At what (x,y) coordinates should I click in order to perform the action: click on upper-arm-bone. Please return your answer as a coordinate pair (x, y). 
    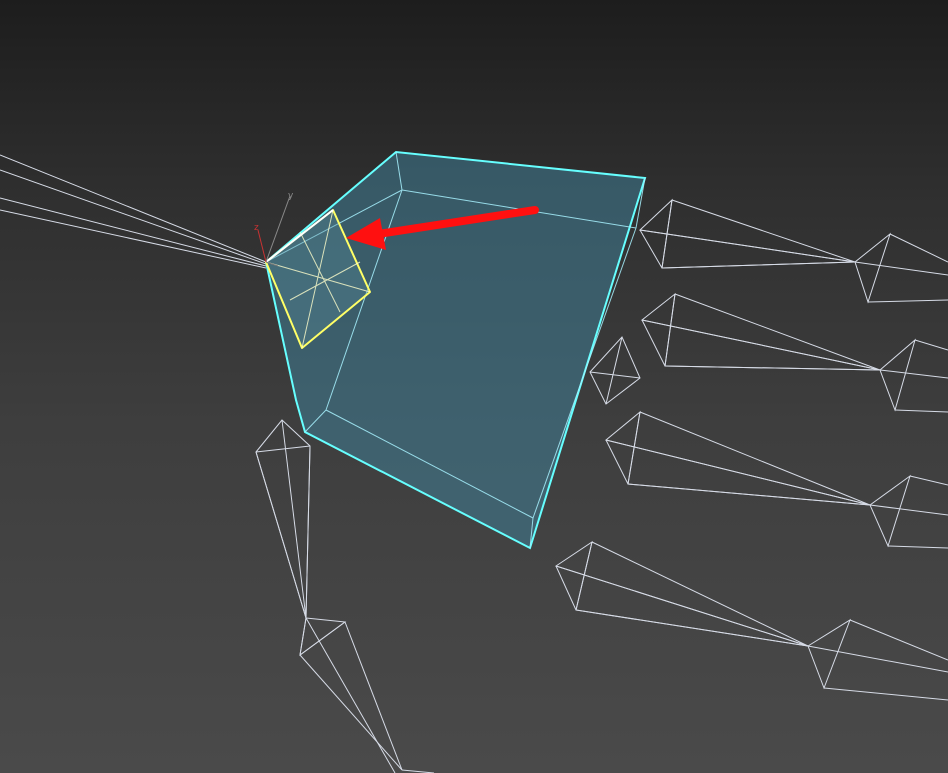
    Looking at the image, I should click on (133, 211).